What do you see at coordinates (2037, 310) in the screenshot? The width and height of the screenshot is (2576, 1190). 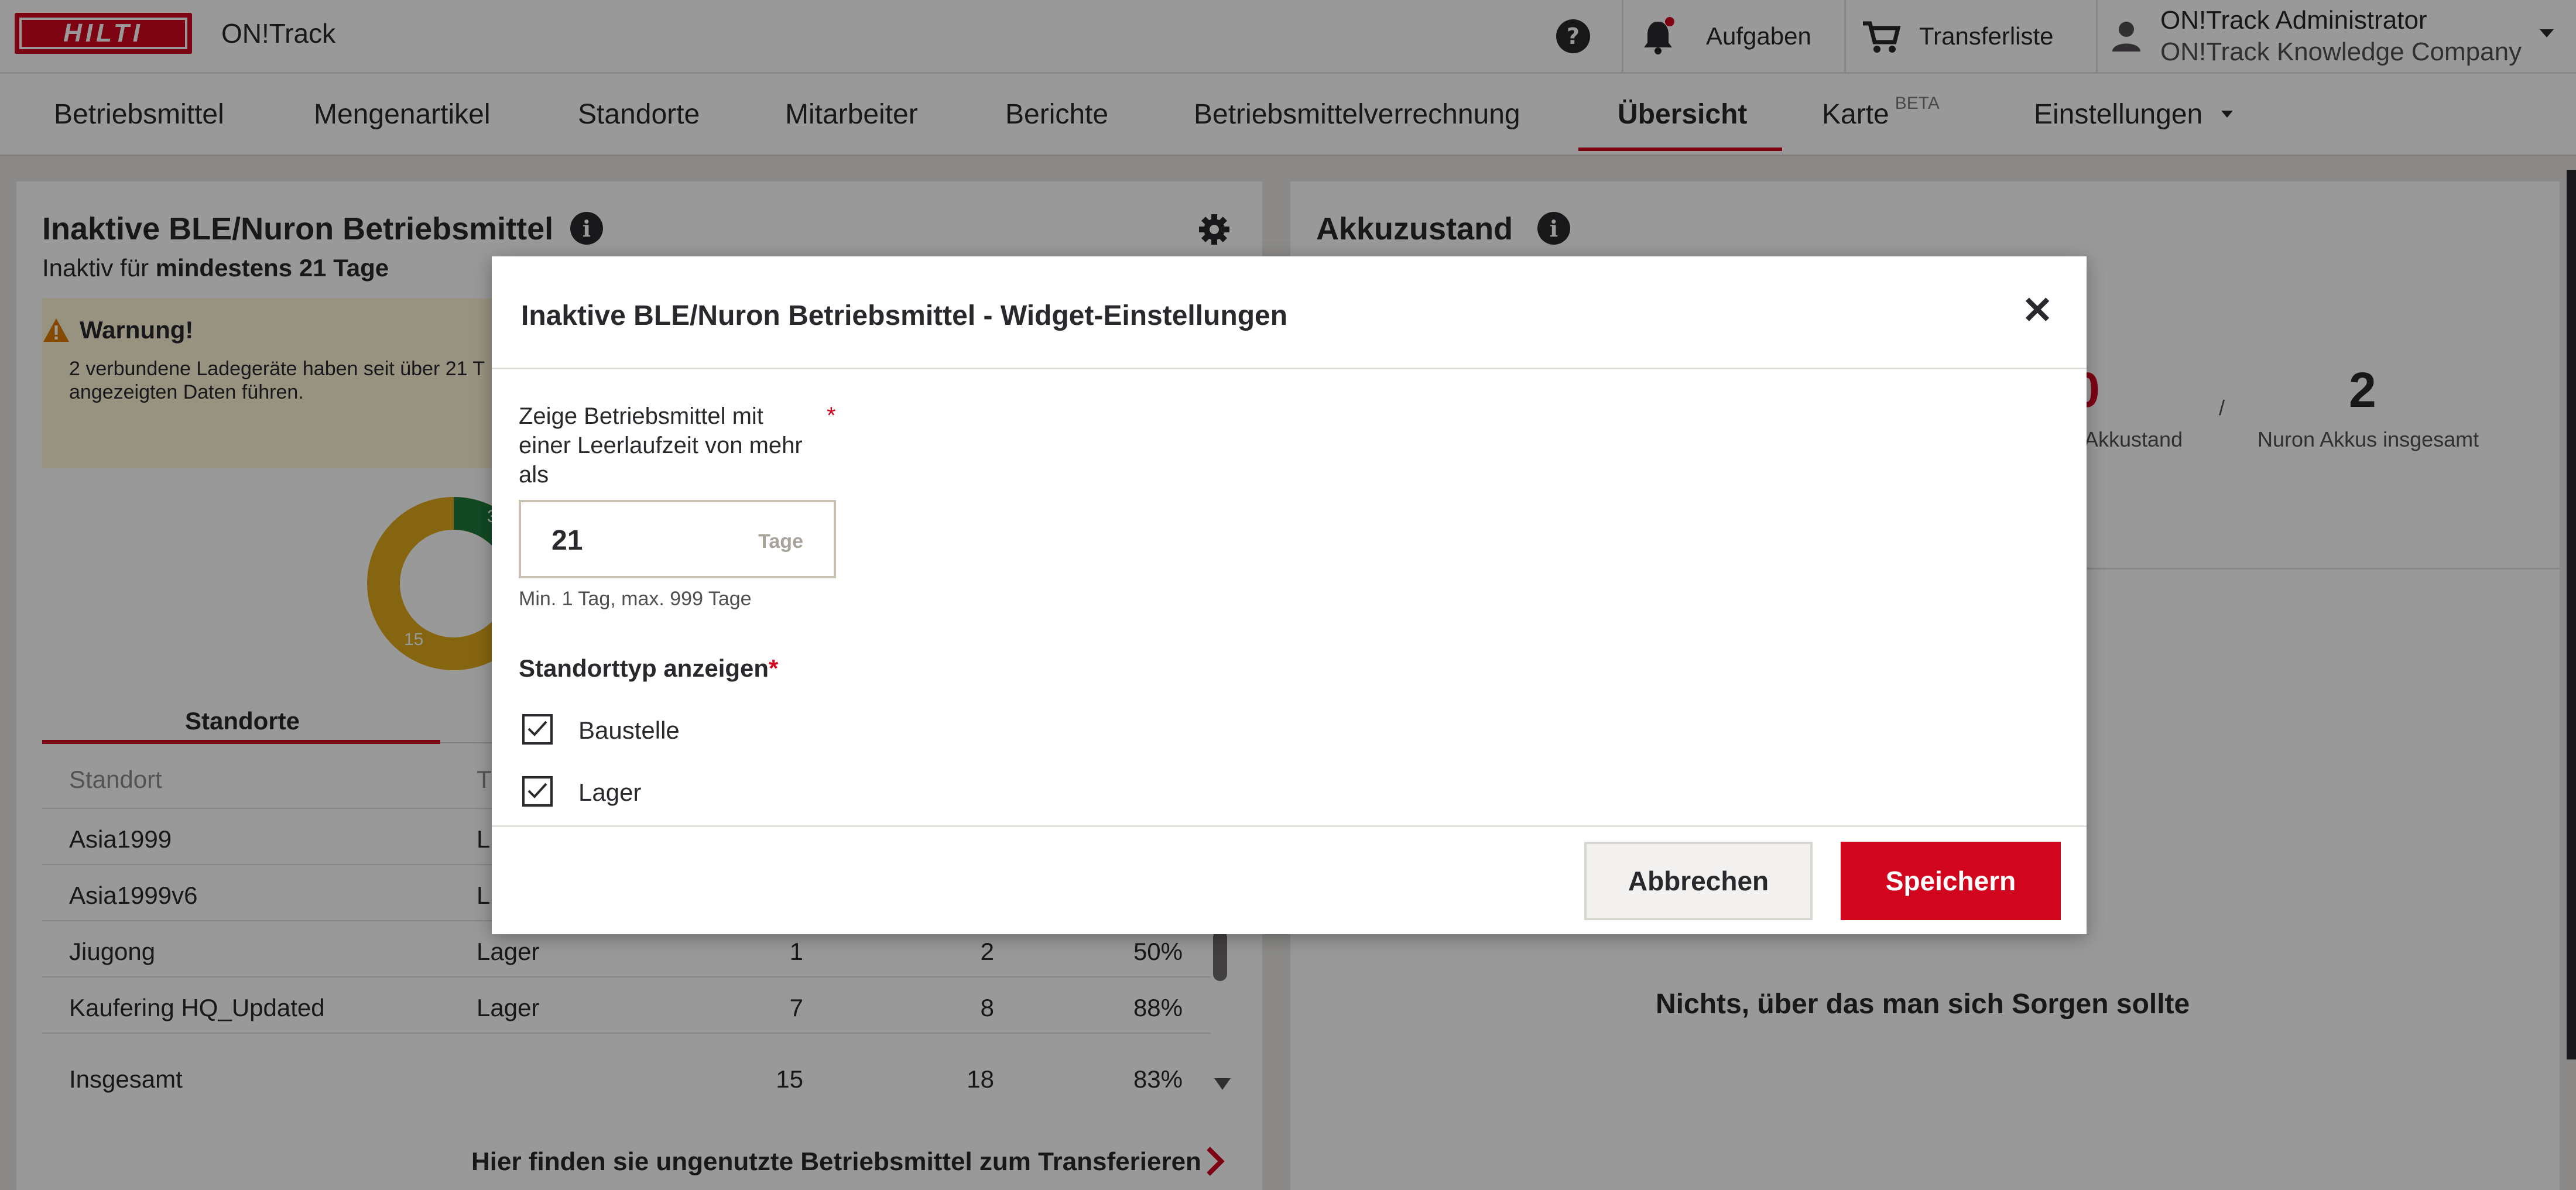 I see `close-icon: ✕` at bounding box center [2037, 310].